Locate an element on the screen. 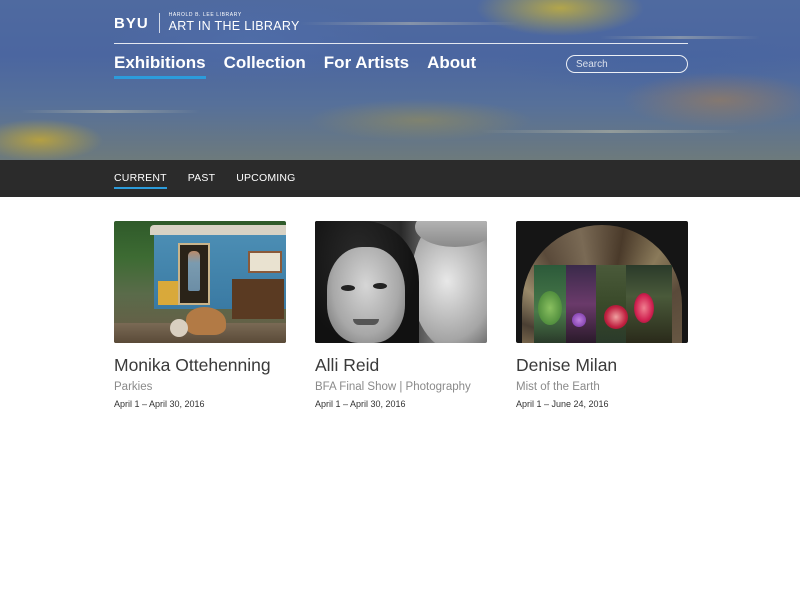 This screenshot has width=800, height=600. nav-exhibitions: Exhibitions is located at coordinates (160, 66).